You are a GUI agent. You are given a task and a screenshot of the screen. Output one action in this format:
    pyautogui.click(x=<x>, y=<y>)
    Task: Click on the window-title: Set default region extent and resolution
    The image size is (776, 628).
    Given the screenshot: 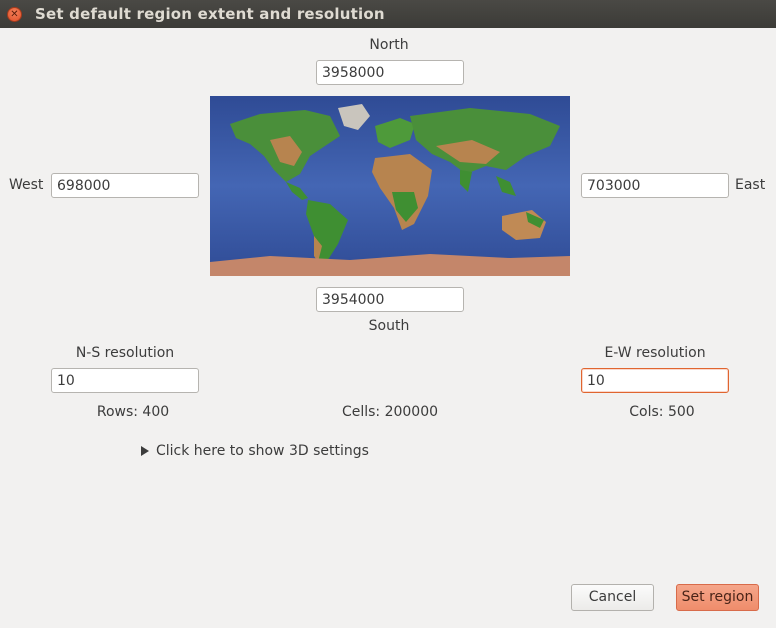 What is the action you would take?
    pyautogui.click(x=210, y=14)
    